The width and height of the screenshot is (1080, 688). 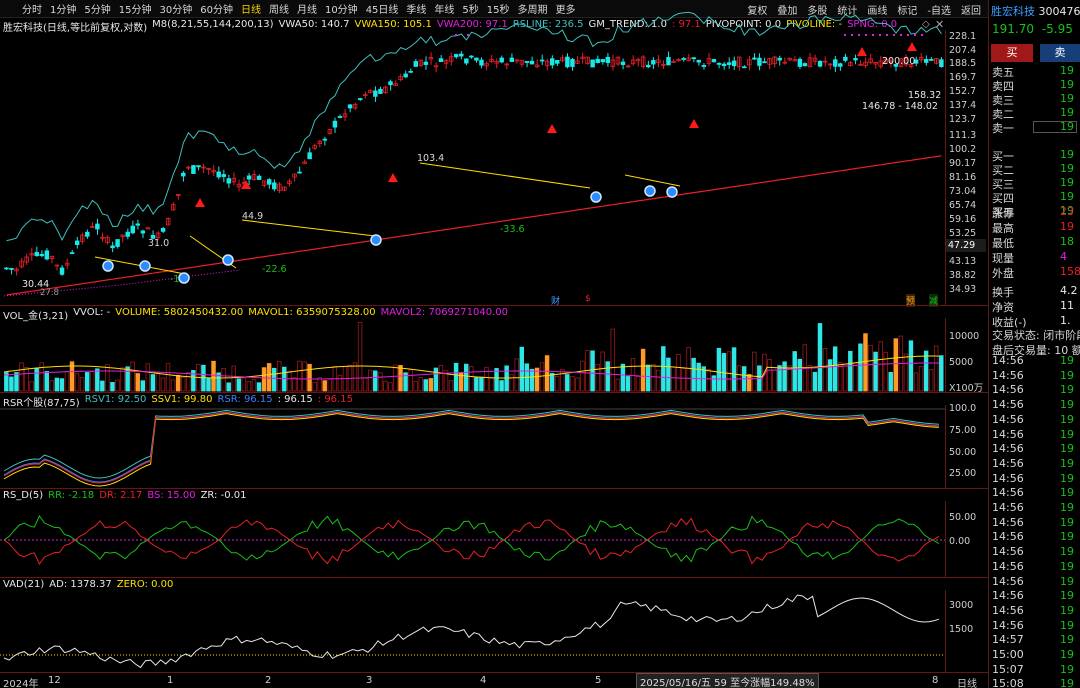 What do you see at coordinates (1059, 11) in the screenshot?
I see `stock-code: 300476` at bounding box center [1059, 11].